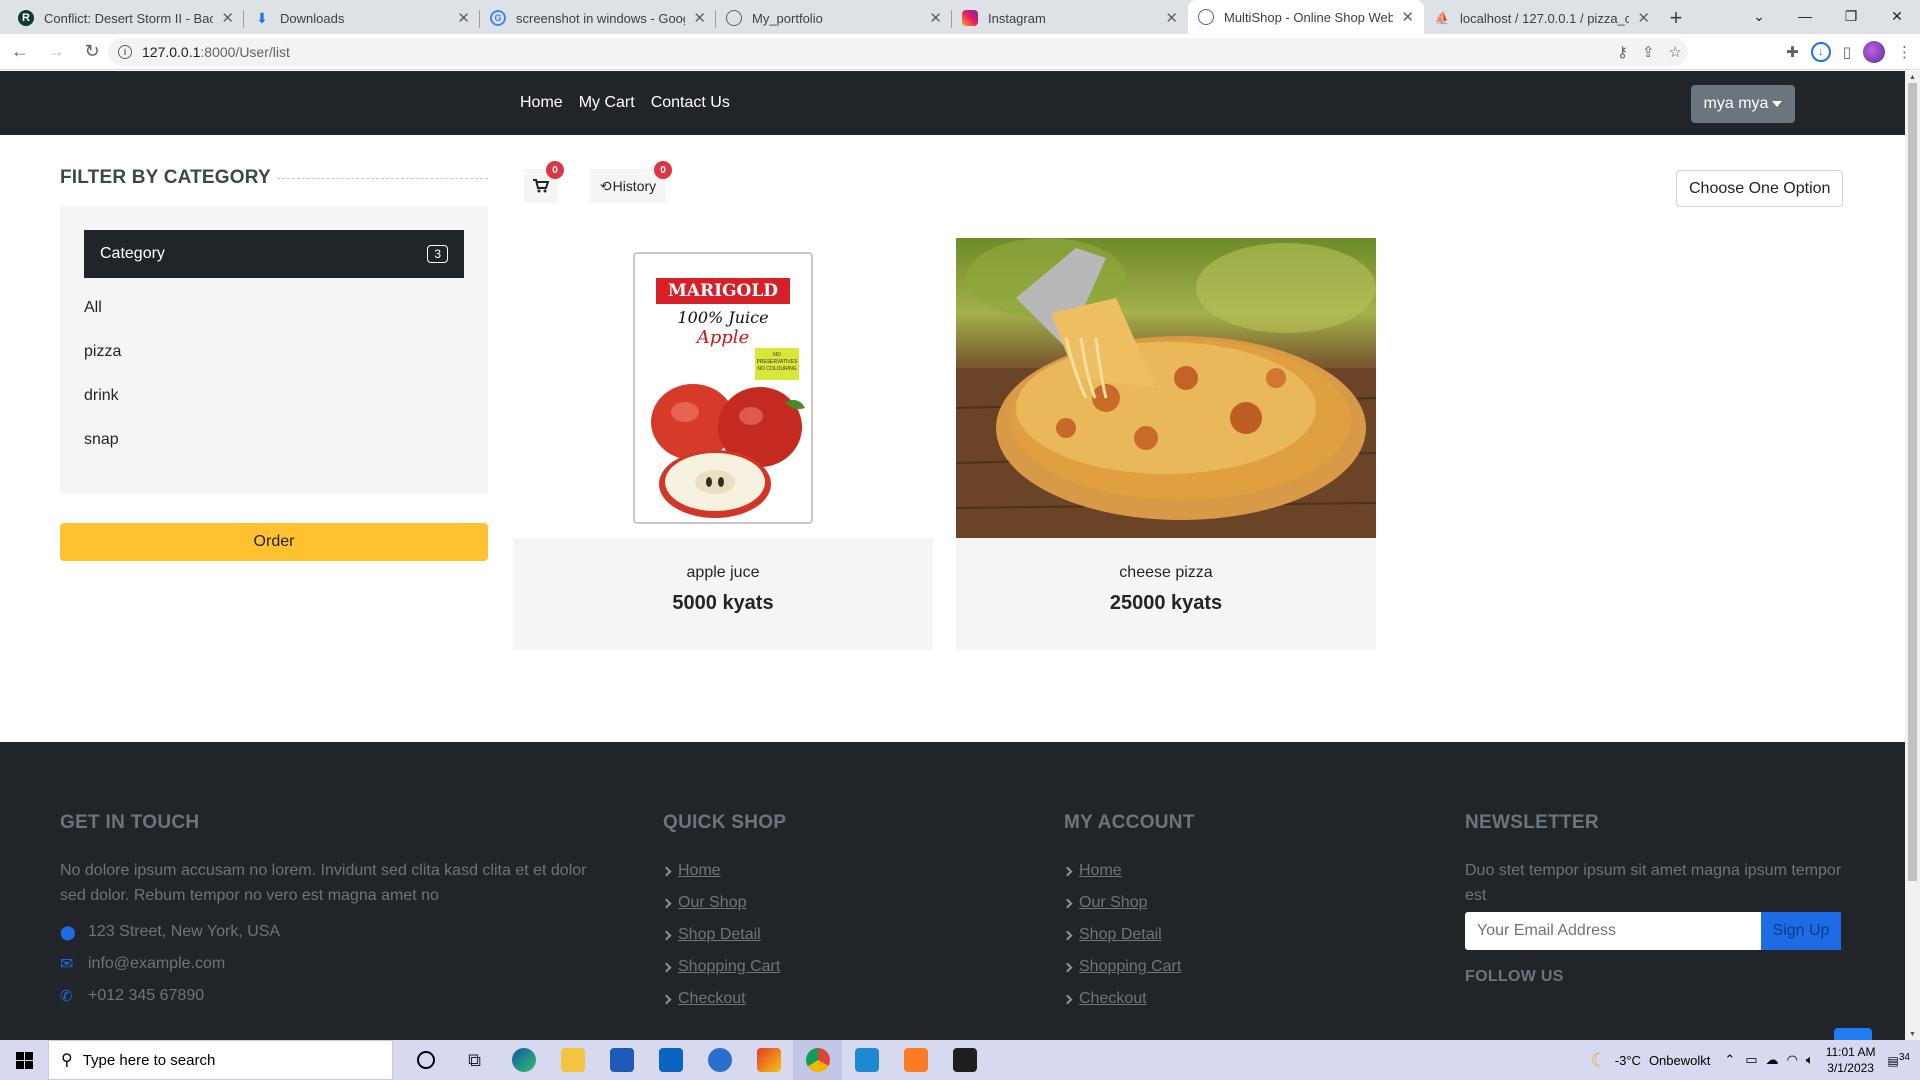 The width and height of the screenshot is (1920, 1080). Describe the element at coordinates (1851, 16) in the screenshot. I see `restore-button: ❐` at that location.